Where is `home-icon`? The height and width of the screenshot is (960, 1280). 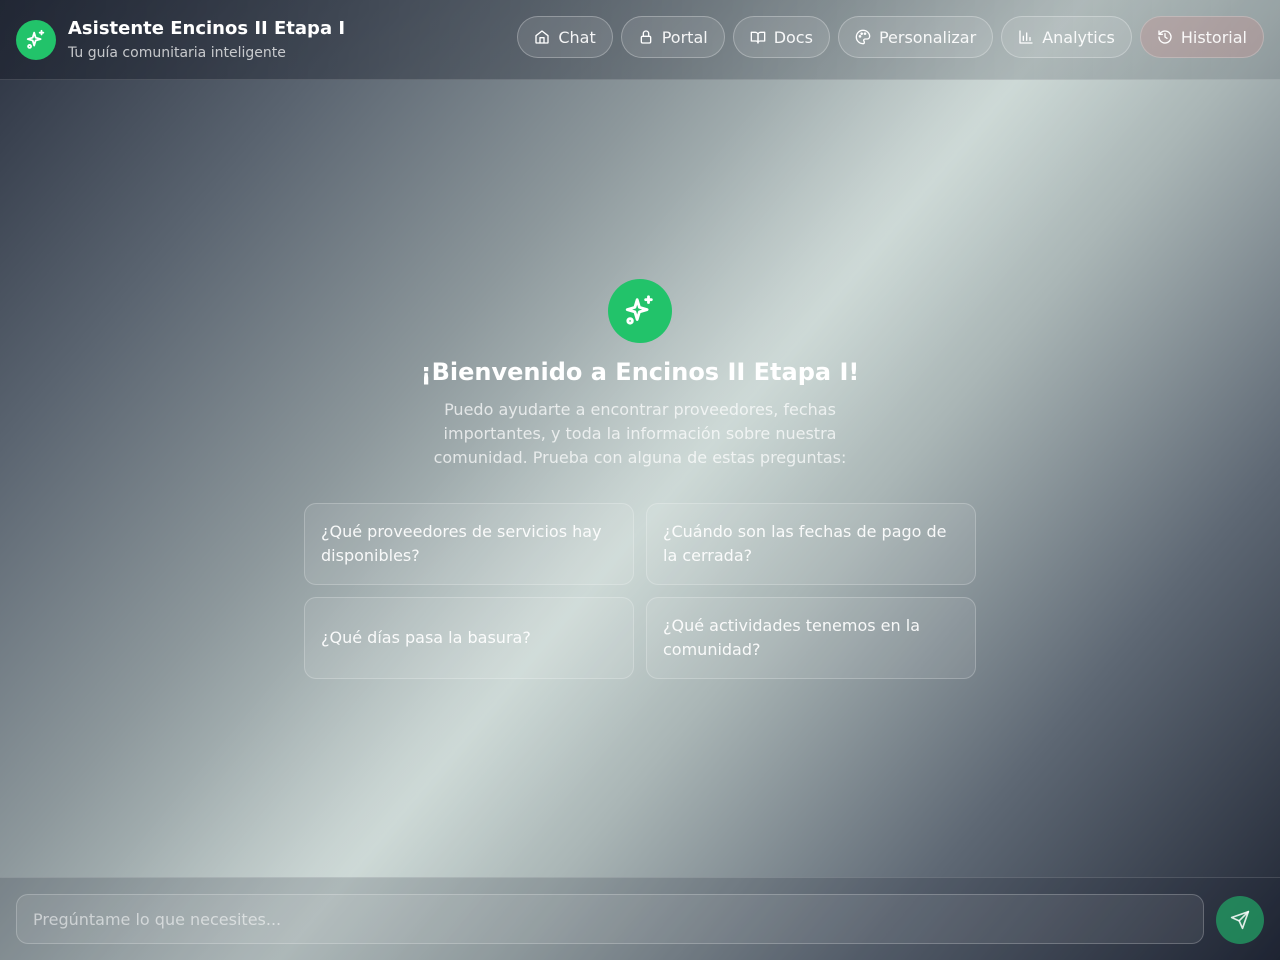 home-icon is located at coordinates (542, 37).